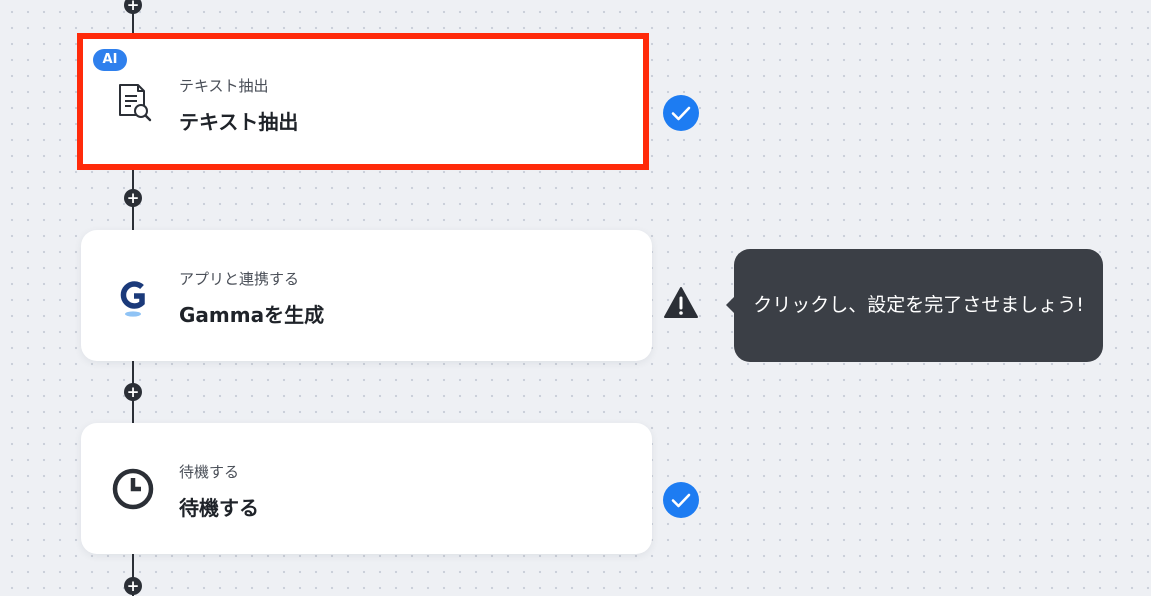 The image size is (1151, 596). Describe the element at coordinates (224, 86) in the screenshot. I see `step-type-label: テキスト抽出` at that location.